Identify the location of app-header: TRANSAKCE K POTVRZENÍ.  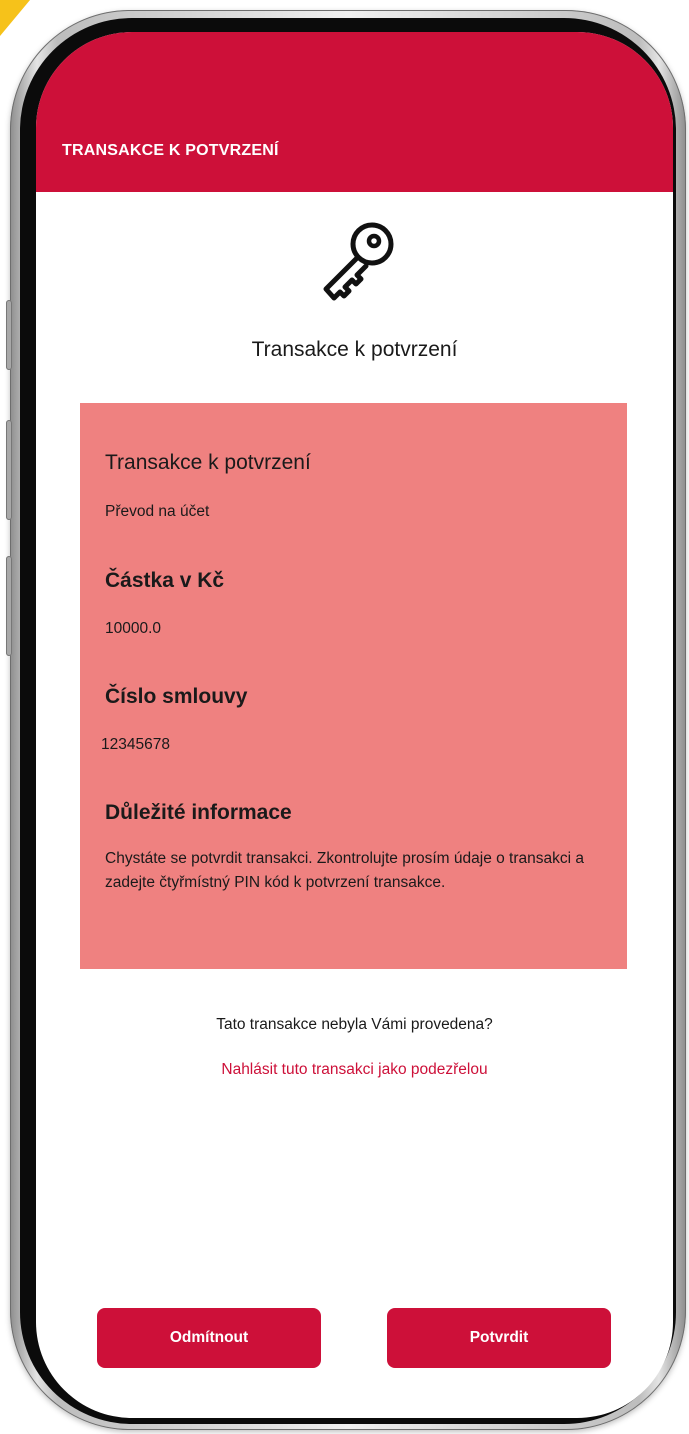
(354, 112).